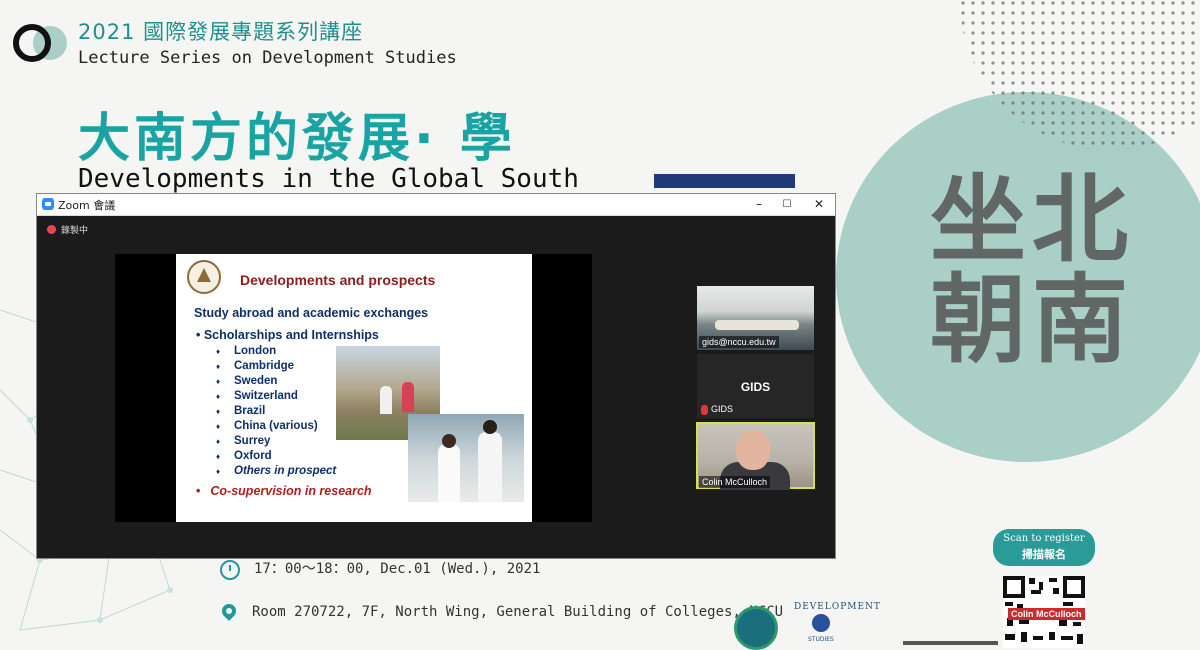 Image resolution: width=1200 pixels, height=650 pixels. What do you see at coordinates (722, 409) in the screenshot?
I see `participant-name-label: GIDS` at bounding box center [722, 409].